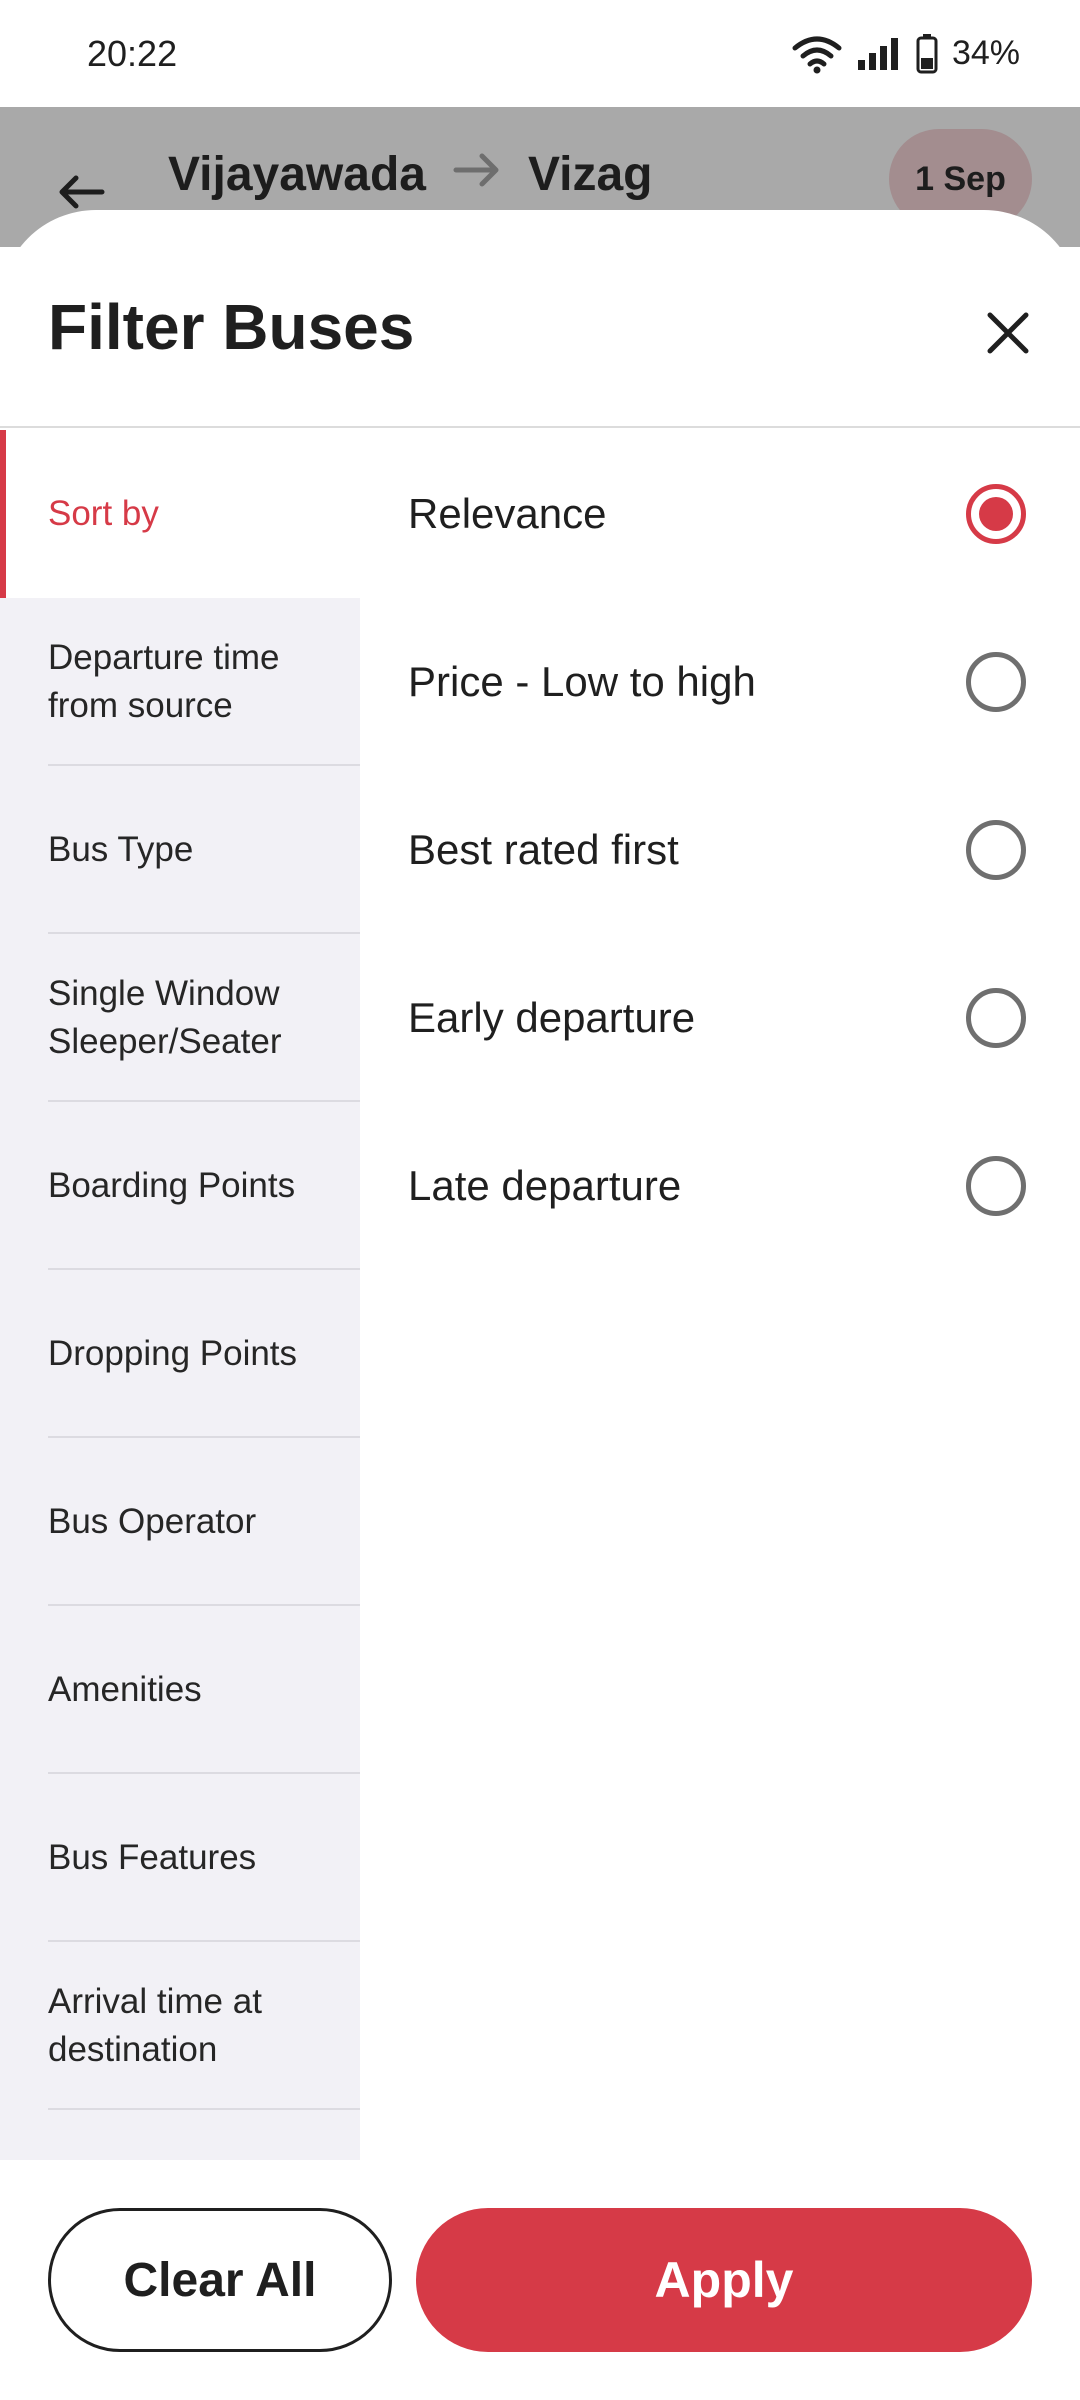 The height and width of the screenshot is (2400, 1080). I want to click on sort-option-price-low-high: Price - Low to high, so click(720, 682).